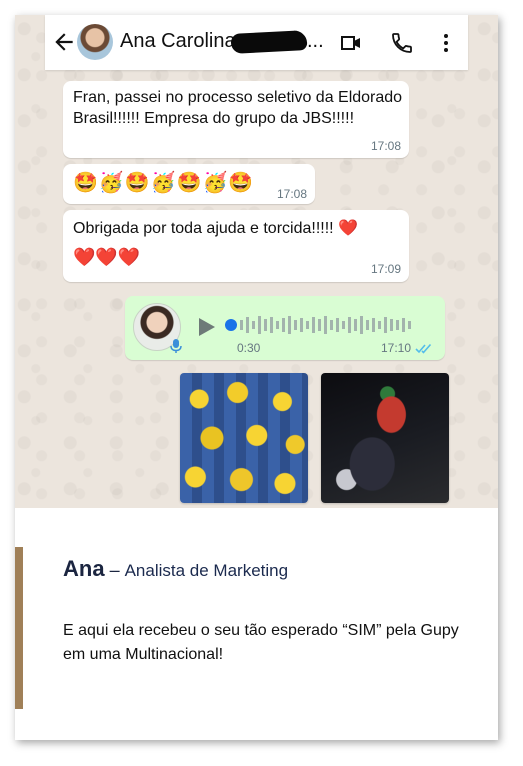 This screenshot has height=766, width=523. I want to click on shared-image-minions, so click(244, 438).